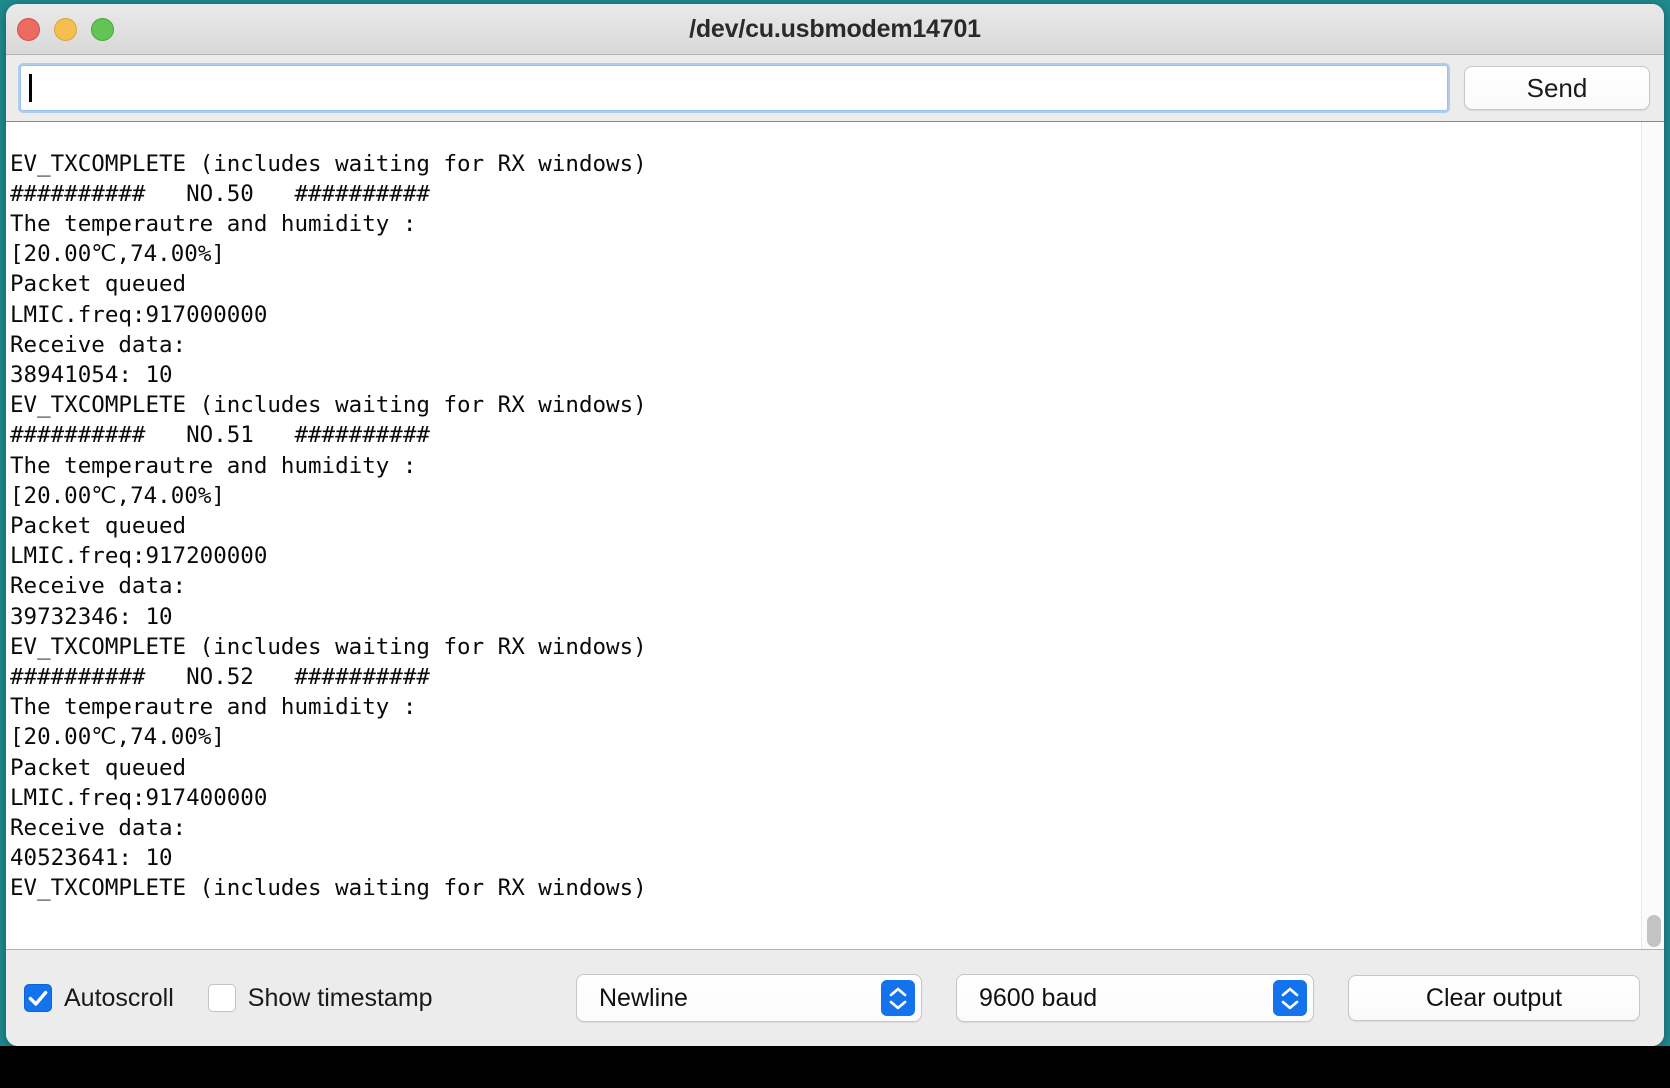  What do you see at coordinates (30, 88) in the screenshot?
I see `text-caret` at bounding box center [30, 88].